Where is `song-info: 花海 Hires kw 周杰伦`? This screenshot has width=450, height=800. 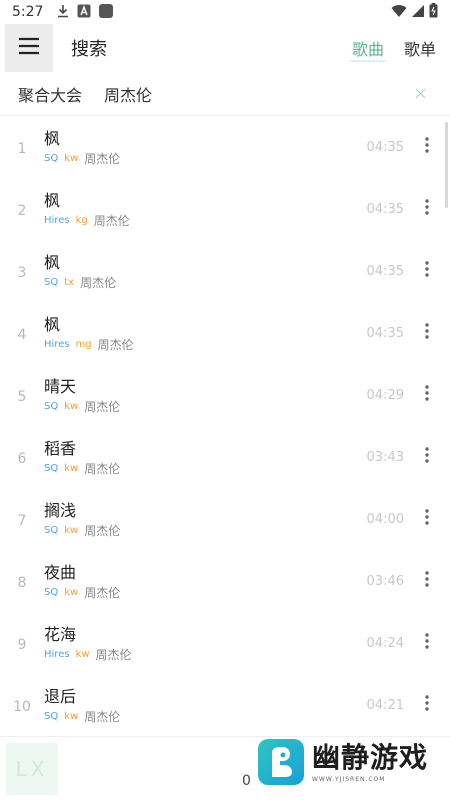
song-info: 花海 Hires kw 周杰伦 is located at coordinates (194, 643).